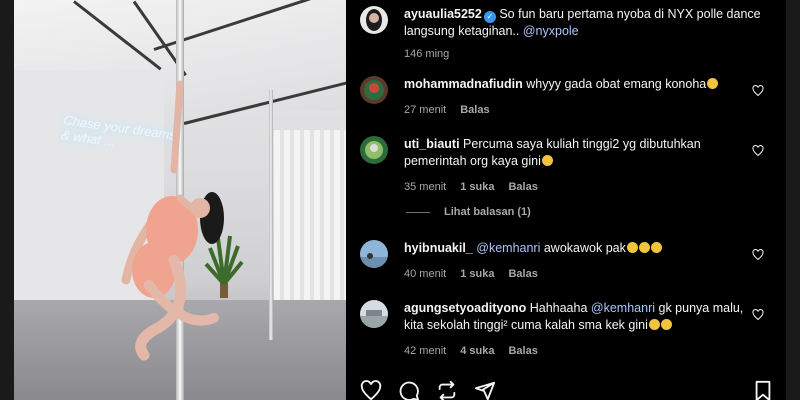 This screenshot has height=400, width=800. Describe the element at coordinates (438, 248) in the screenshot. I see `comment-username: hyibnuakil_` at that location.